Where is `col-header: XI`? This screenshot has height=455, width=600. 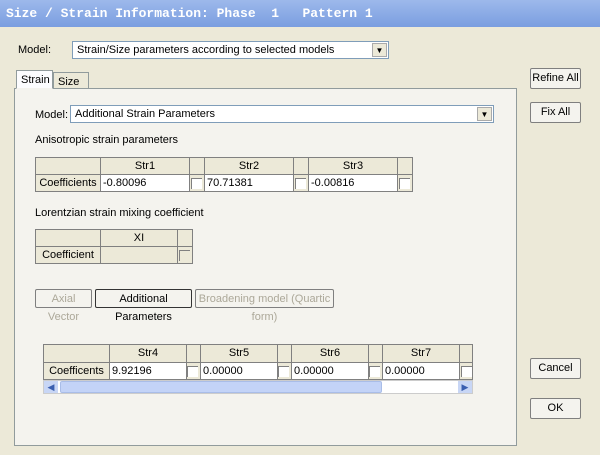 col-header: XI is located at coordinates (139, 238).